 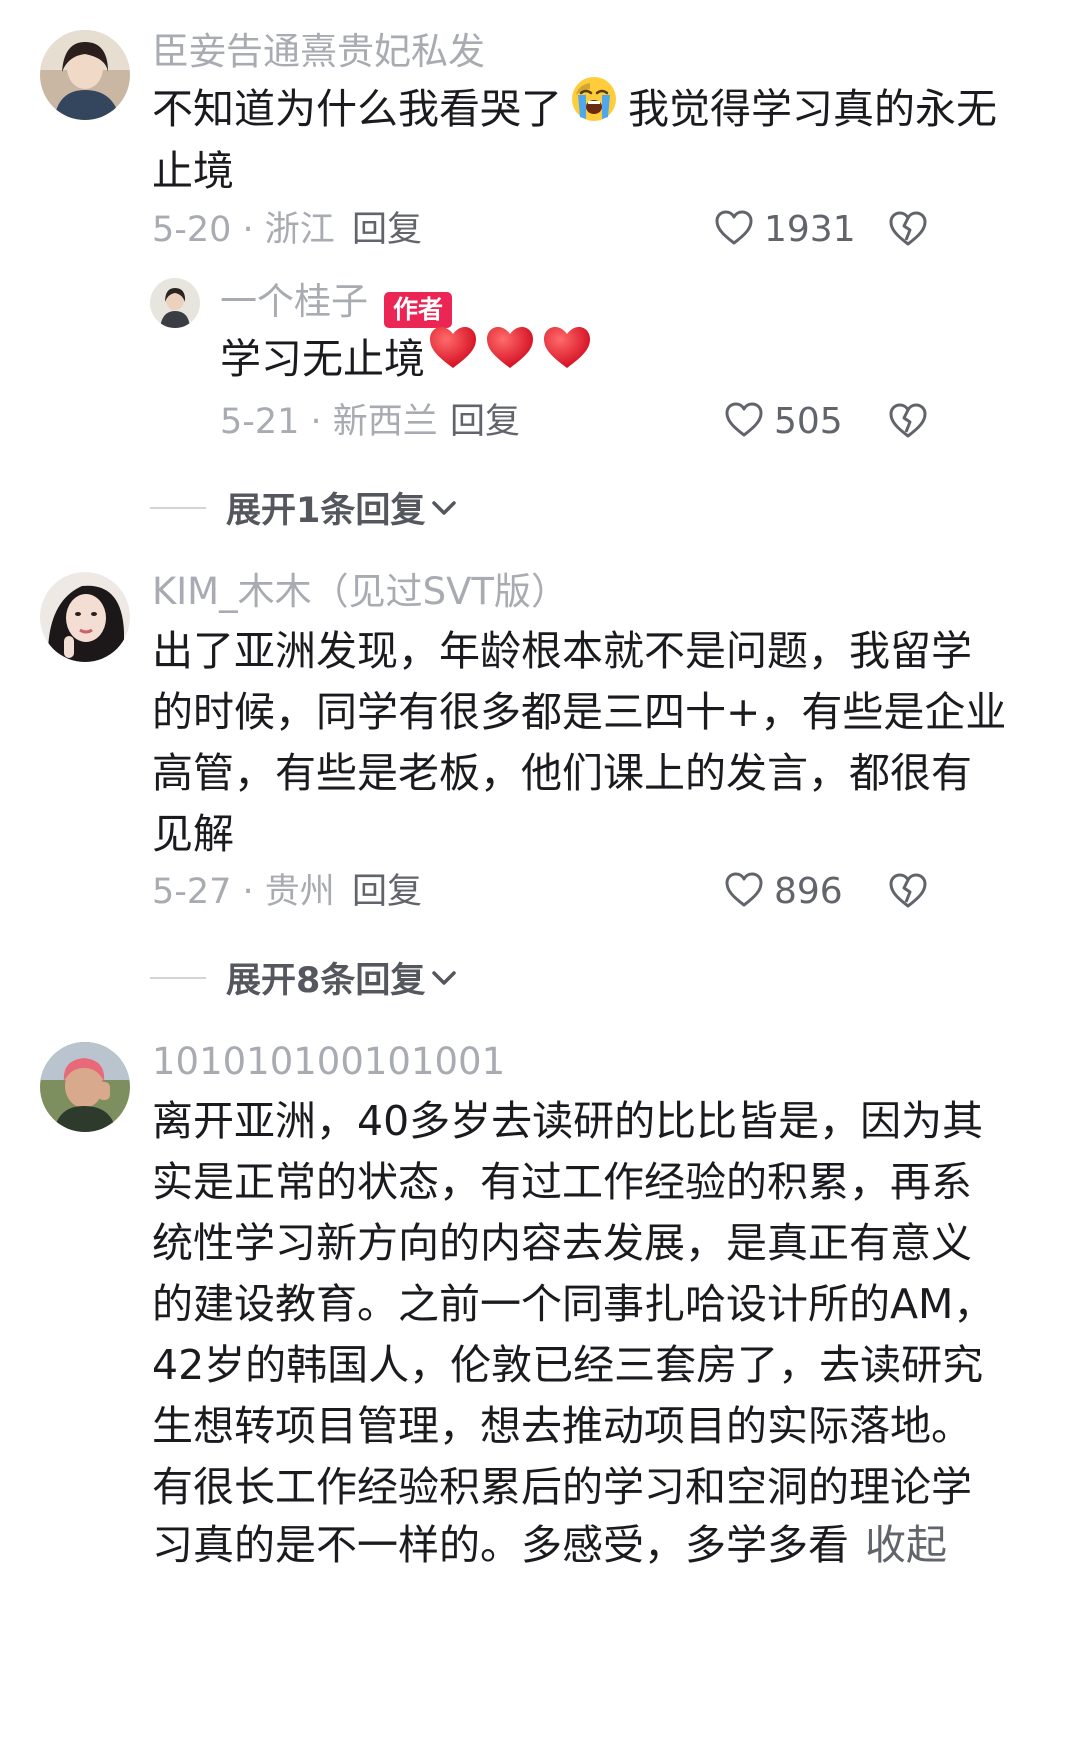 What do you see at coordinates (573, 1304) in the screenshot?
I see `comment-text-line: 的建设教育。之前一个同事扎哈设计所的AM，` at bounding box center [573, 1304].